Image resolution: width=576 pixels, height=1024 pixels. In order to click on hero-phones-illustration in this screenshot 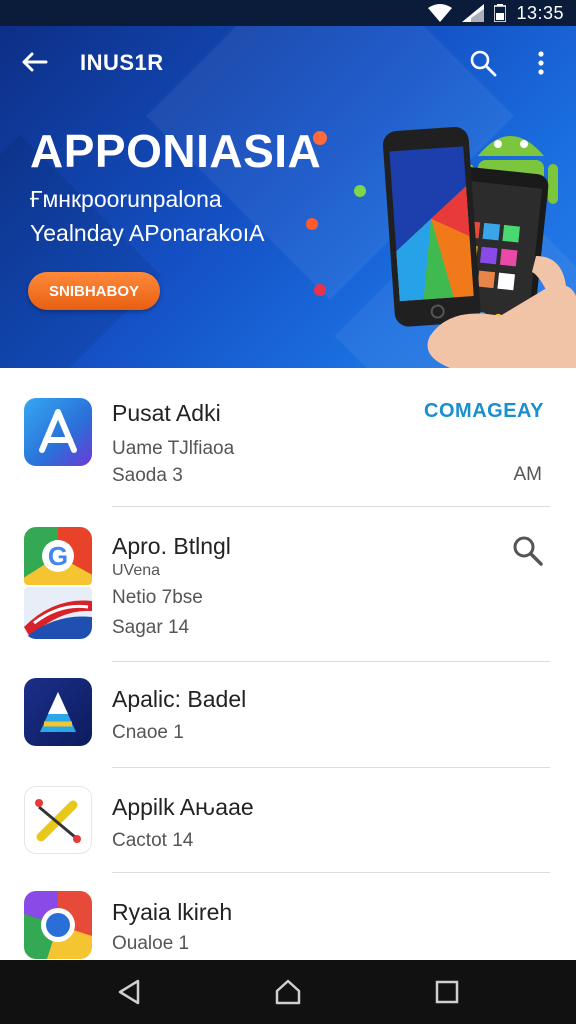, I will do `click(441, 247)`.